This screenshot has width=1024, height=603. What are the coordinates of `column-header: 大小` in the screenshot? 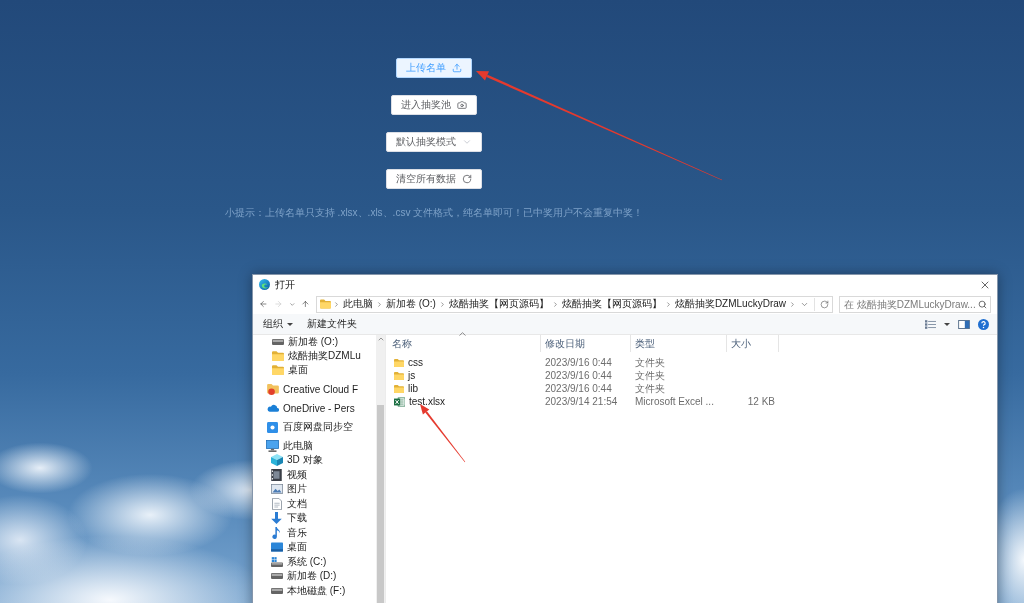 It's located at (753, 343).